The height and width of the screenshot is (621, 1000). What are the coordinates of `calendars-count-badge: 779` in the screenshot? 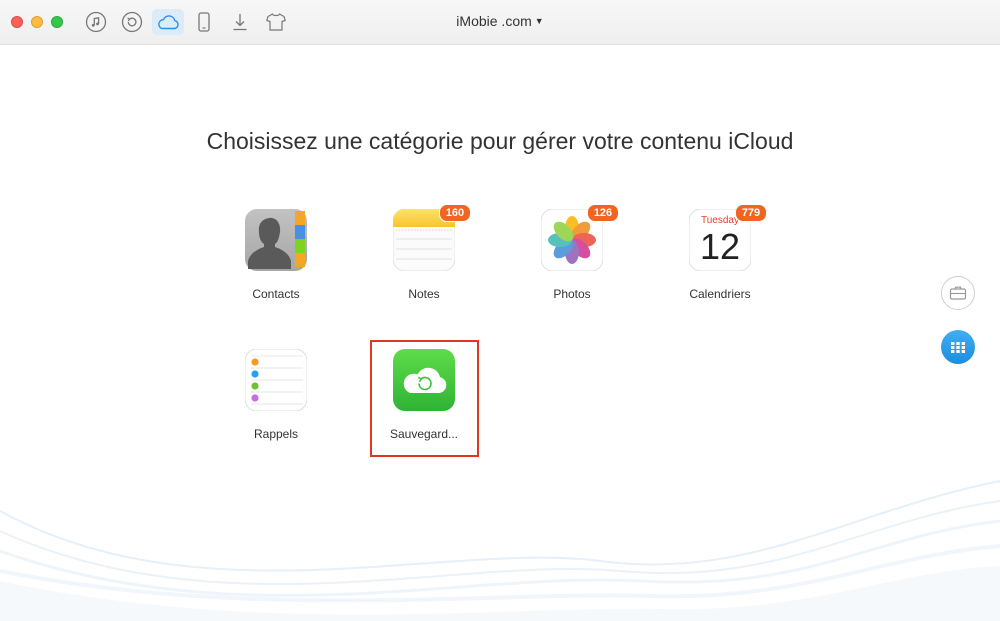 It's located at (751, 213).